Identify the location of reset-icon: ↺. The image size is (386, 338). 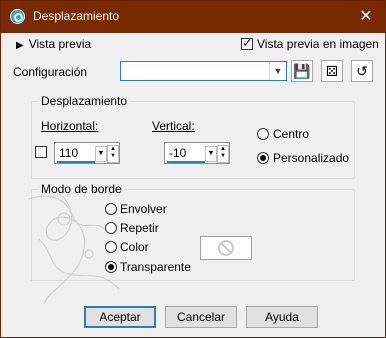
(362, 71).